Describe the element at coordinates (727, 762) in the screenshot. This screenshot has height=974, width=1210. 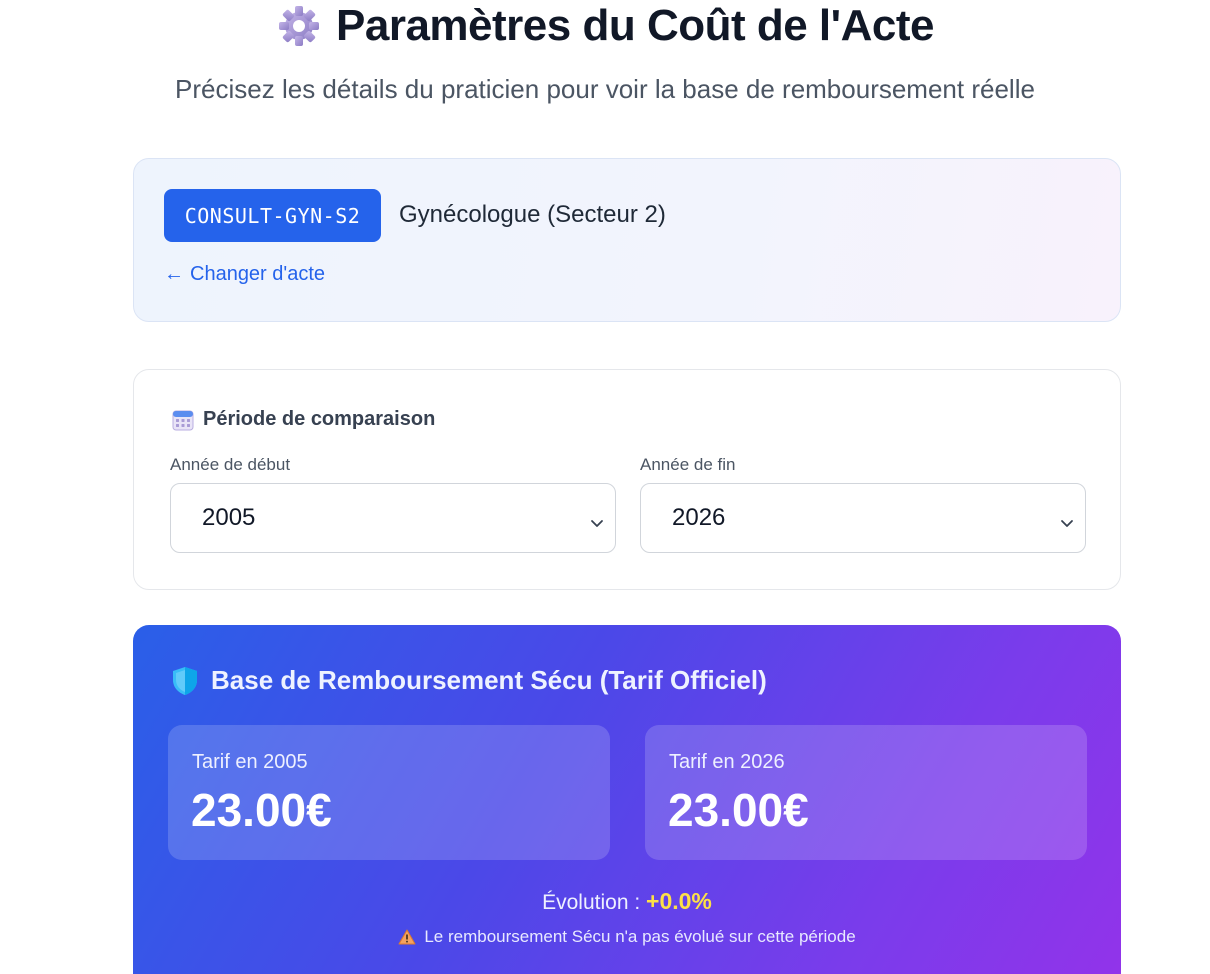
I see `end-tariff-label: Tarif en 2026` at that location.